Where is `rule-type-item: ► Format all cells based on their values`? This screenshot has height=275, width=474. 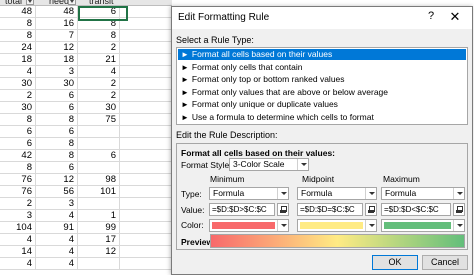
rule-type-item: ► Format all cells based on their values is located at coordinates (322, 54).